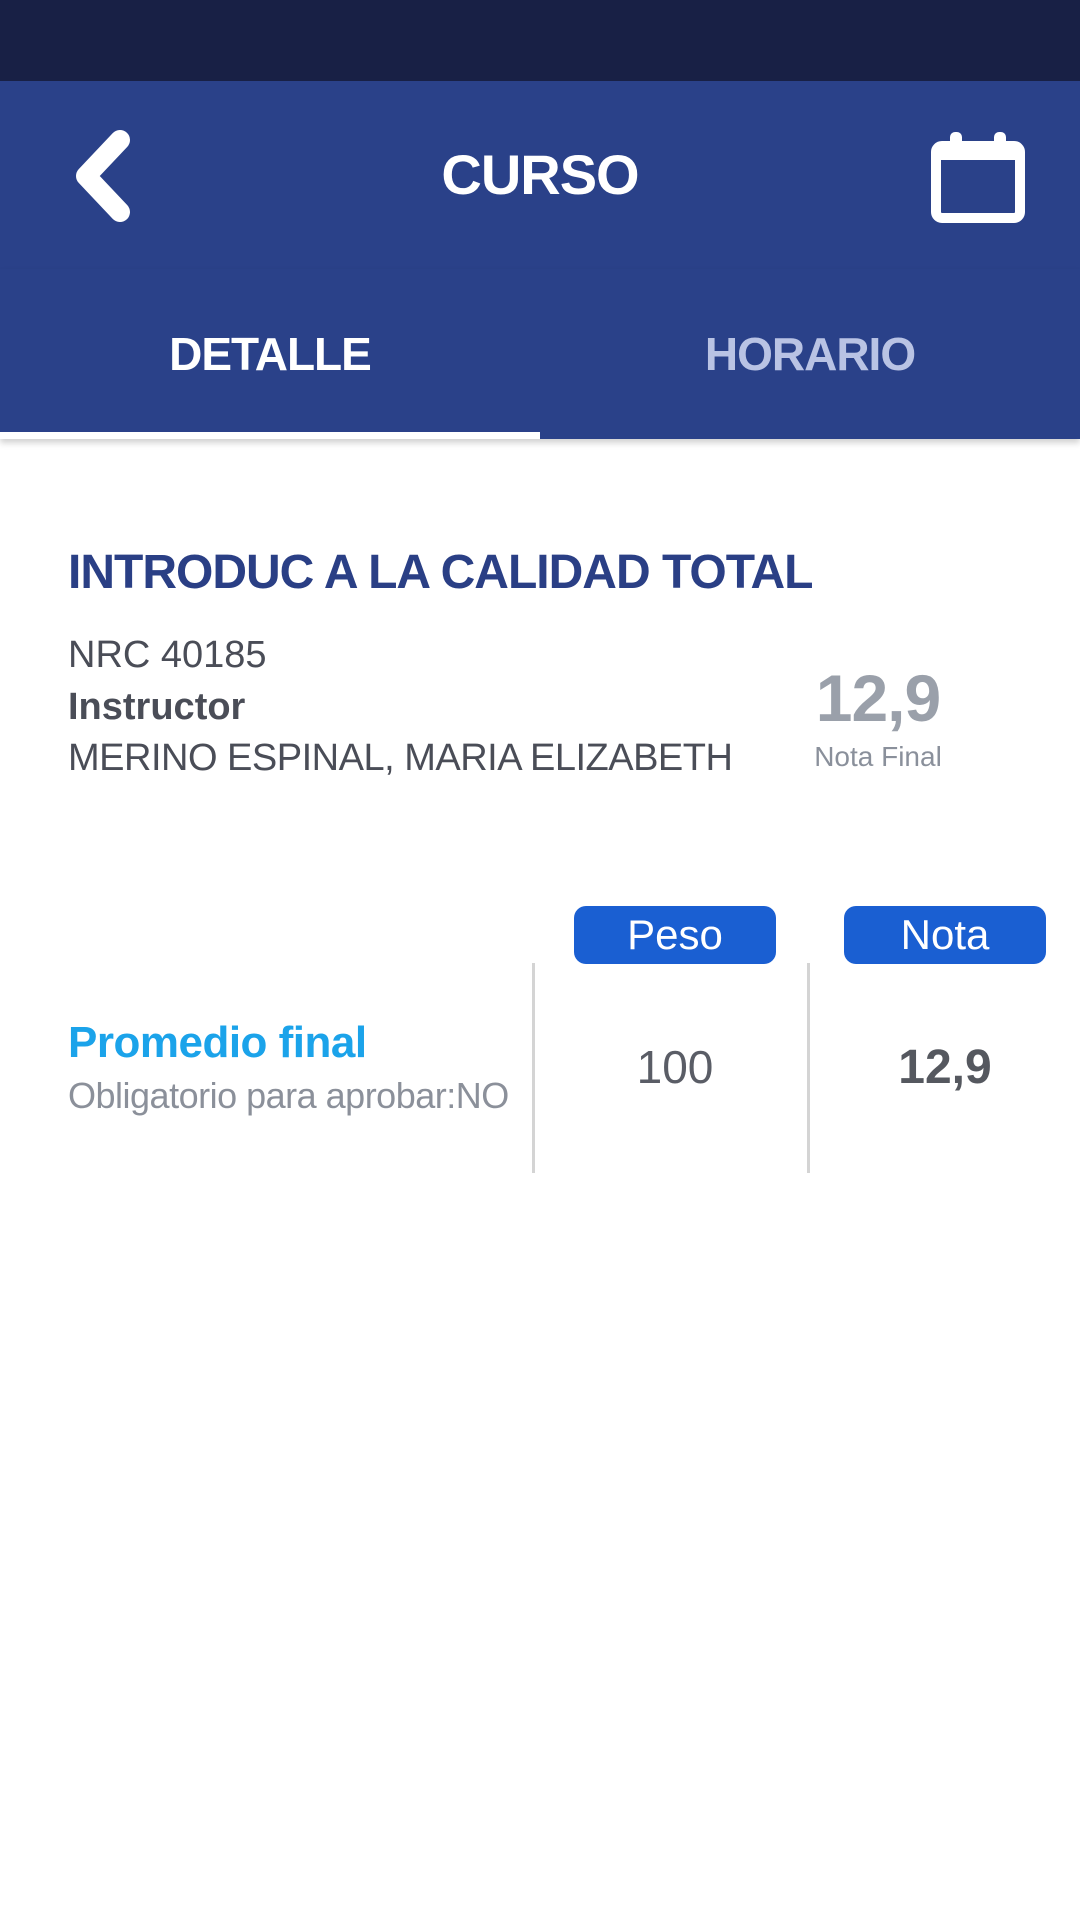 The width and height of the screenshot is (1080, 1920). What do you see at coordinates (167, 655) in the screenshot?
I see `course-nrc: NRC 40185` at bounding box center [167, 655].